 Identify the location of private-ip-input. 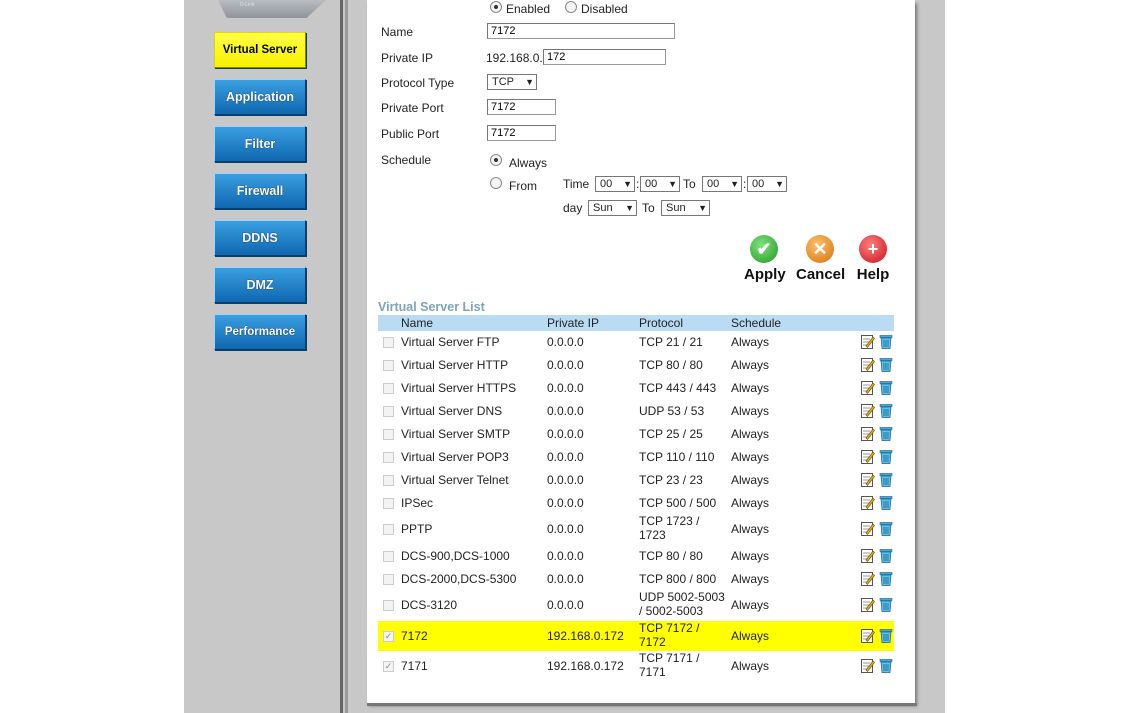
(604, 57).